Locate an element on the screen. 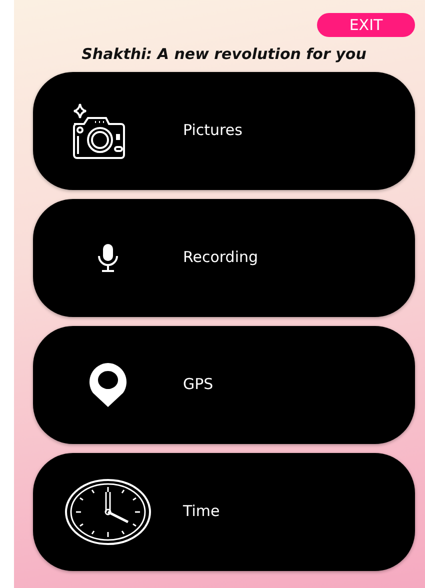  app-title: Shakthi: A new revolution for you is located at coordinates (224, 54).